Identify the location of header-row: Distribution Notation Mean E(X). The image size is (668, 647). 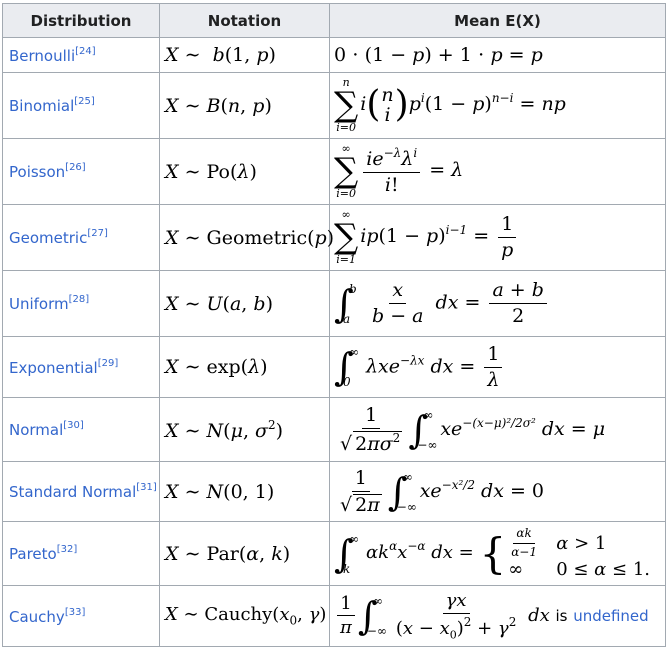
(334, 20).